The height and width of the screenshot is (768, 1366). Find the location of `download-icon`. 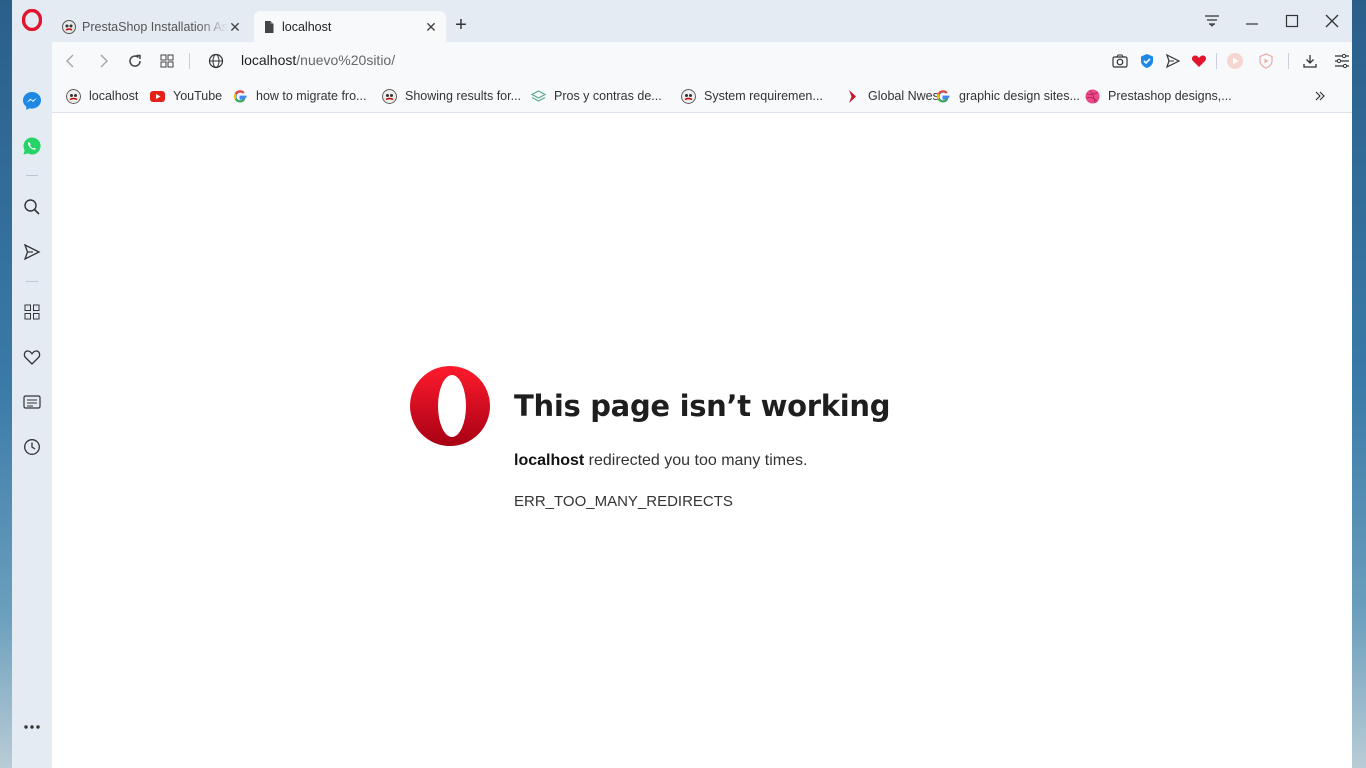

download-icon is located at coordinates (1310, 61).